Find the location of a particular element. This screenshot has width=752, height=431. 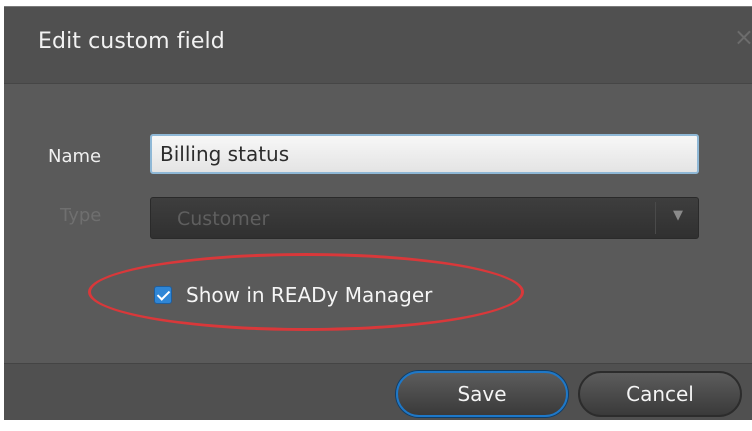

type-select: Customer ▼ is located at coordinates (424, 218).